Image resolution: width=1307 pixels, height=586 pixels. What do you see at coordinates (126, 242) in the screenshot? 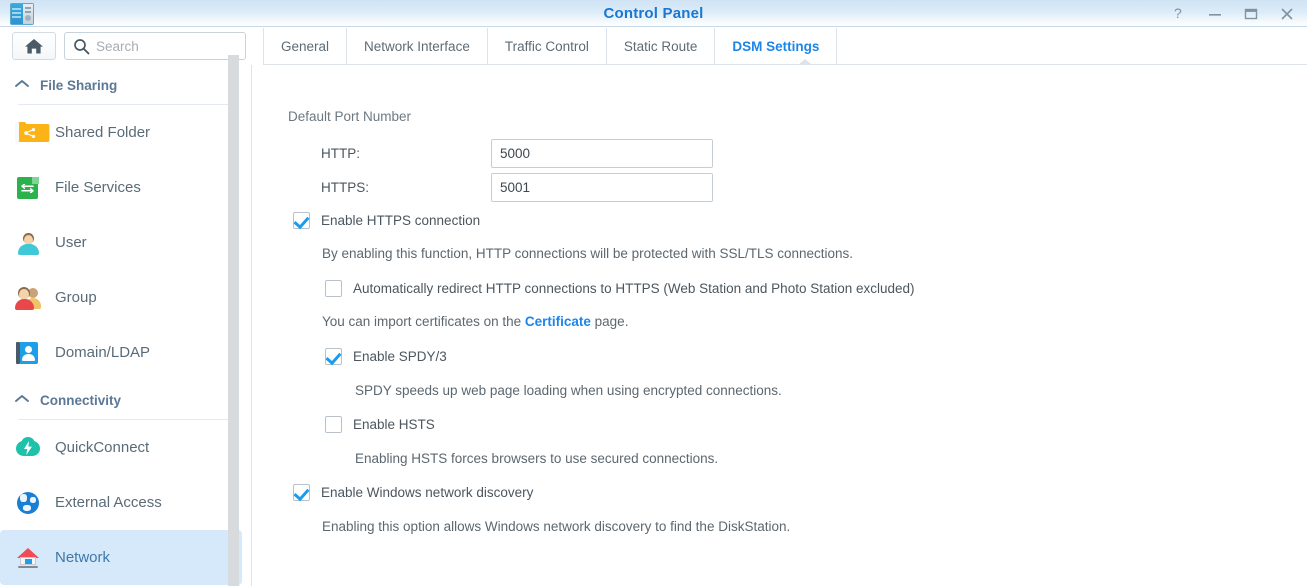
I see `sidebar-item-user: User` at bounding box center [126, 242].